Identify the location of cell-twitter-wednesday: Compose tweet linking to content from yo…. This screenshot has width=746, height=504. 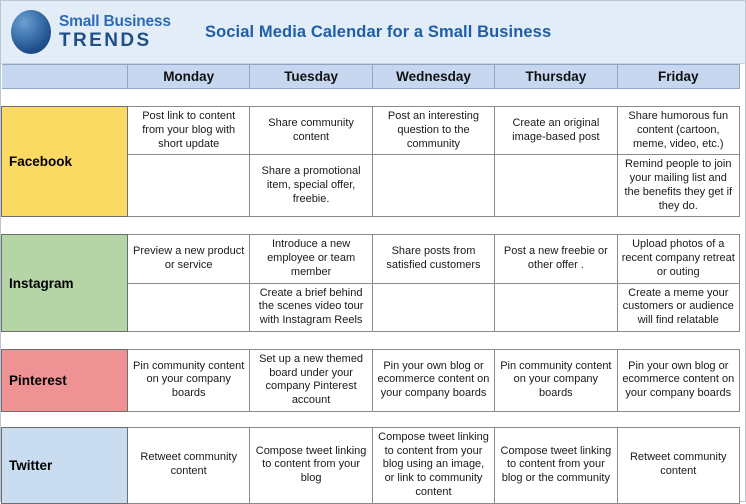
(433, 465).